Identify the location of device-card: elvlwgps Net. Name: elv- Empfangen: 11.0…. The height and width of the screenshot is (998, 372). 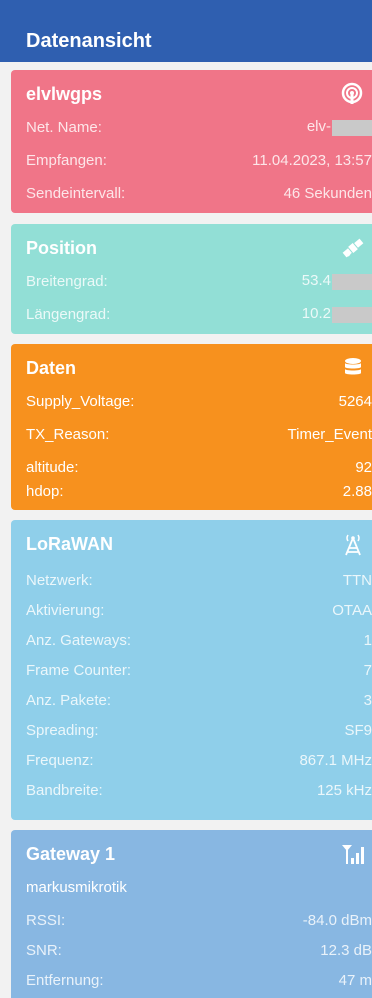
(191, 141).